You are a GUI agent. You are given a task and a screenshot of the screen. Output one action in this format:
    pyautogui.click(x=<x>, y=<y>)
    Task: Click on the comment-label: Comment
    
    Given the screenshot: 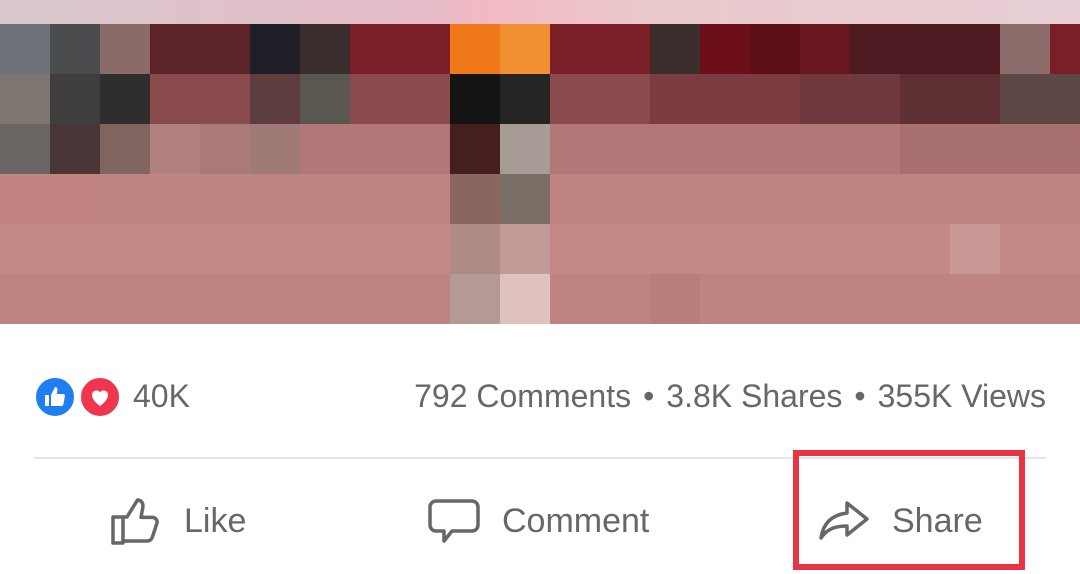 What is the action you would take?
    pyautogui.click(x=576, y=520)
    